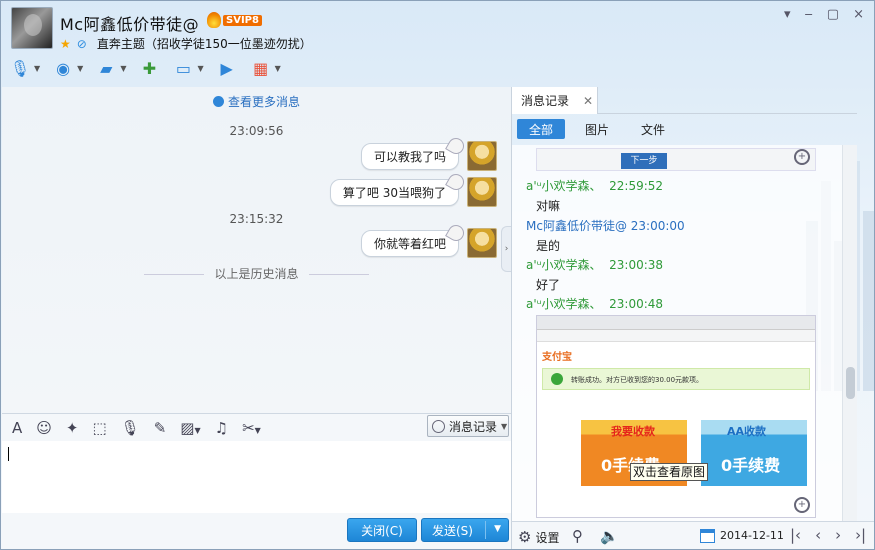 This screenshot has height=550, width=875. I want to click on screen-share-button: ▶, so click(227, 68).